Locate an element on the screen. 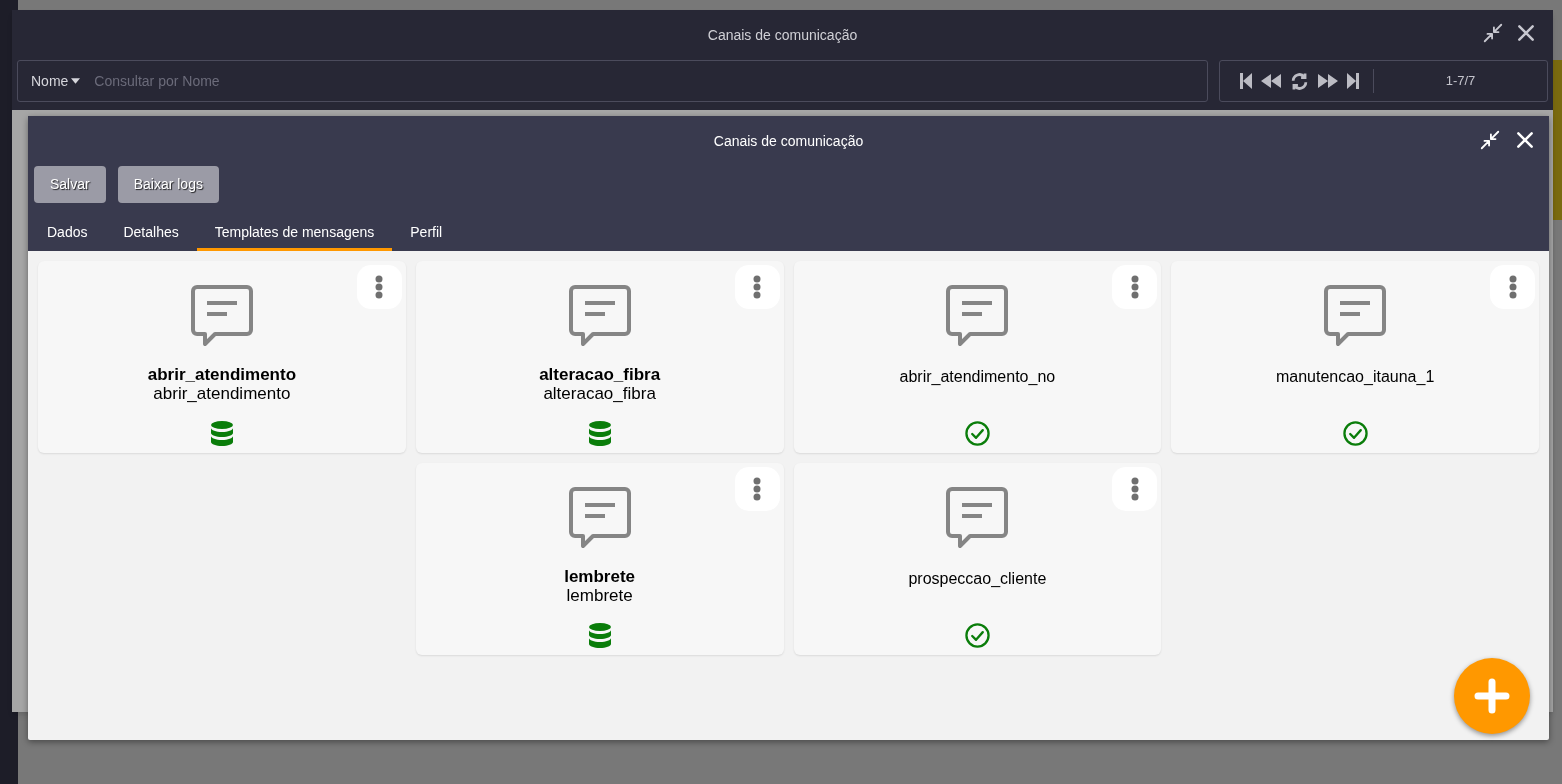 This screenshot has height=784, width=1562. tab: Detalhes is located at coordinates (151, 234).